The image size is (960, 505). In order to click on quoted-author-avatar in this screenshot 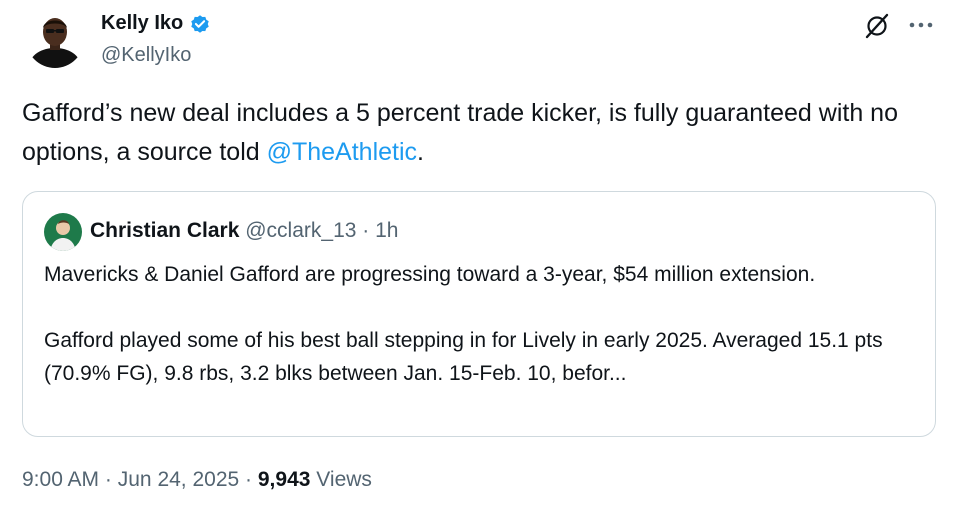, I will do `click(63, 232)`.